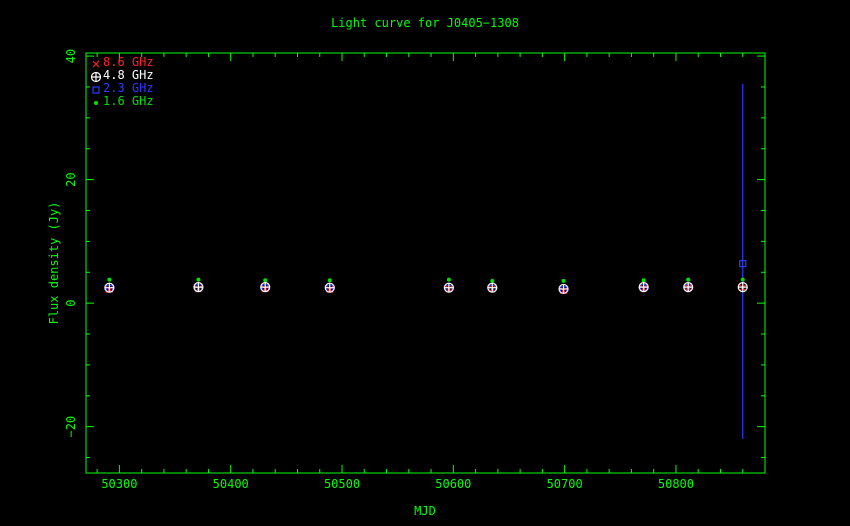  I want to click on x-tick-label: 50400, so click(231, 484).